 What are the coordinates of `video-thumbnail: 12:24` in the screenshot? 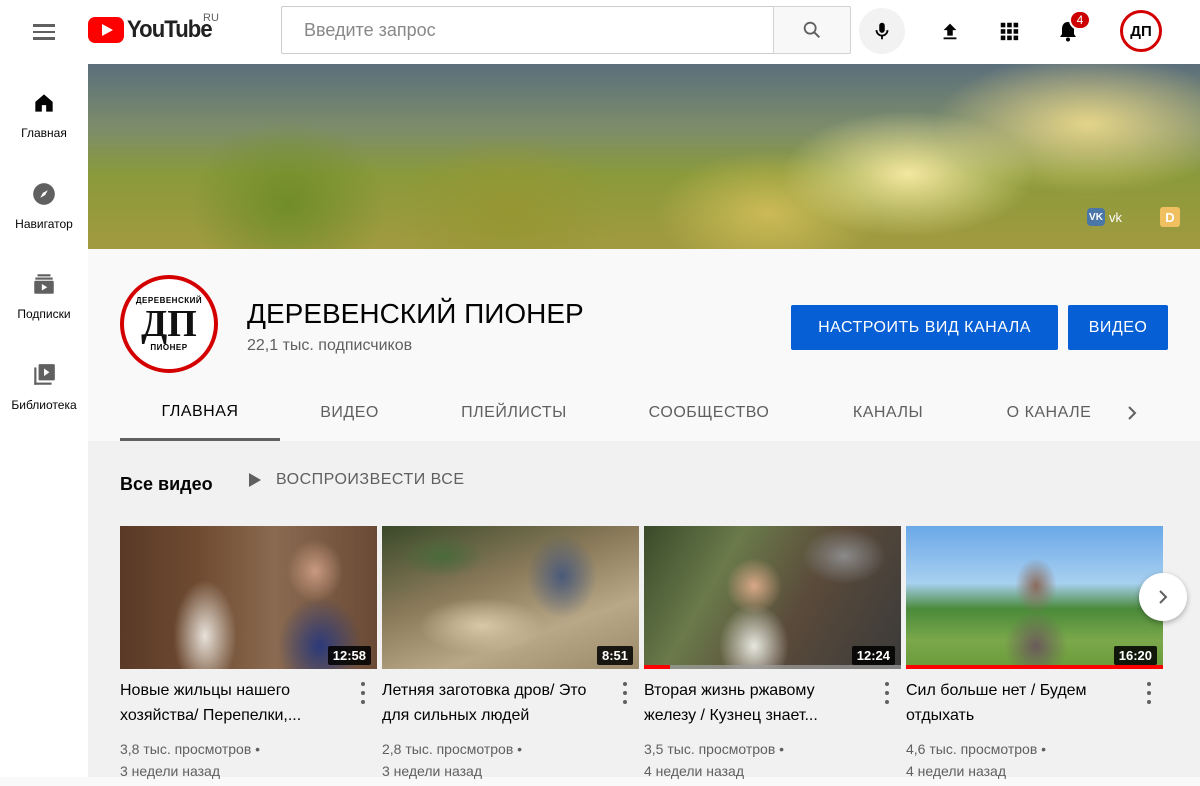 It's located at (772, 597).